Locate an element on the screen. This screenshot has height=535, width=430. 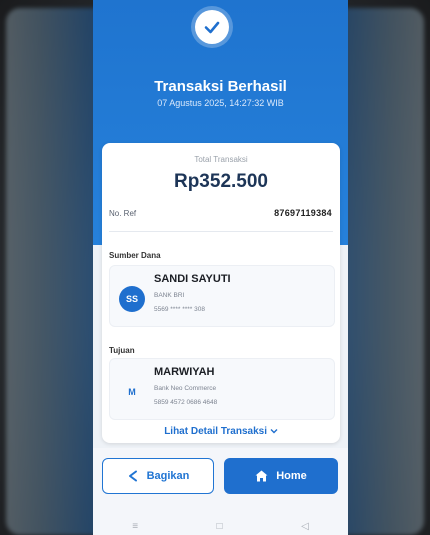
transaction-datetime: 07 Agustus 2025, 14:27:32 WIB is located at coordinates (220, 103).